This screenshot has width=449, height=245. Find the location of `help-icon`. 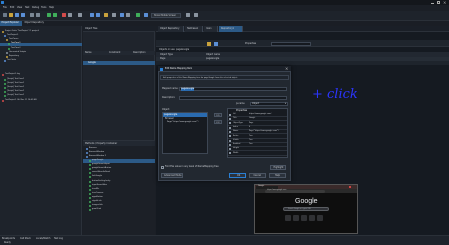

help-icon is located at coordinates (188, 15).